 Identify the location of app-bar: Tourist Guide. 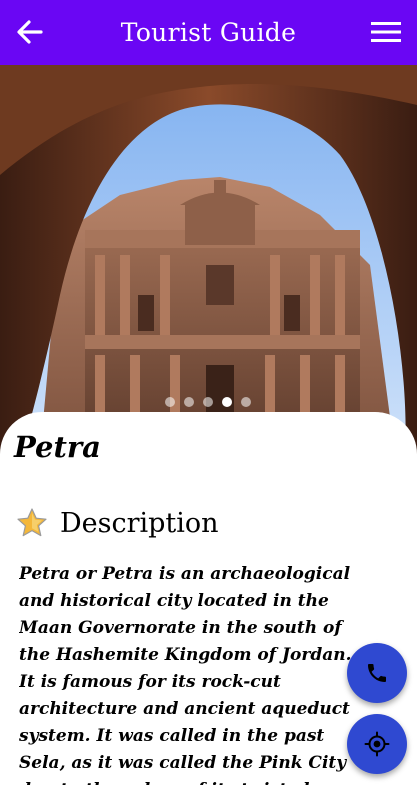
(208, 32).